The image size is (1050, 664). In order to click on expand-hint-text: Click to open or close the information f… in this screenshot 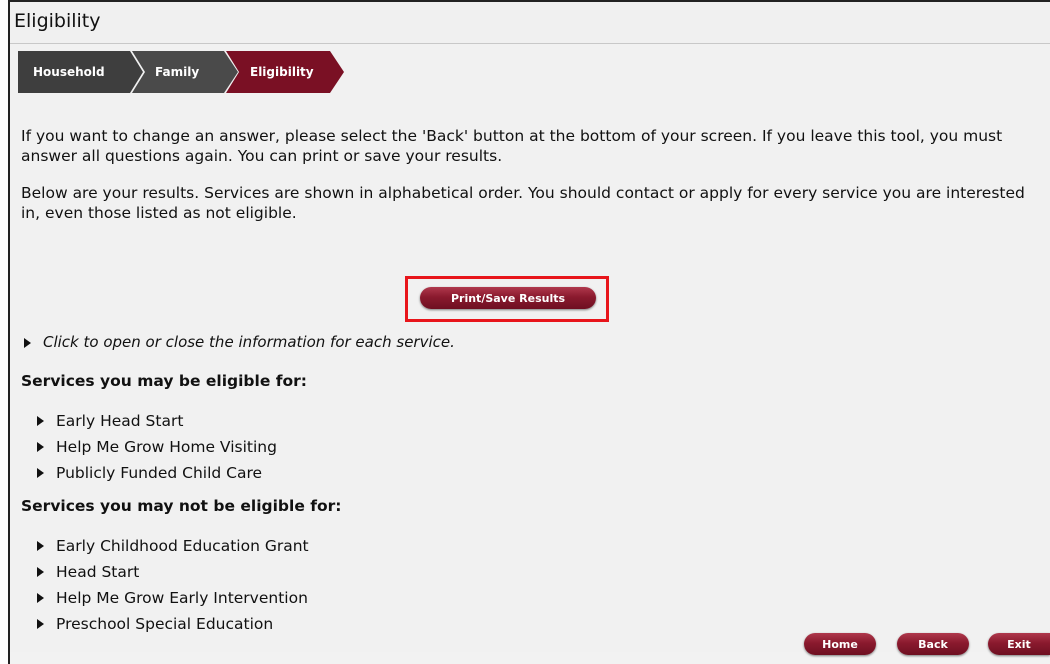, I will do `click(249, 342)`.